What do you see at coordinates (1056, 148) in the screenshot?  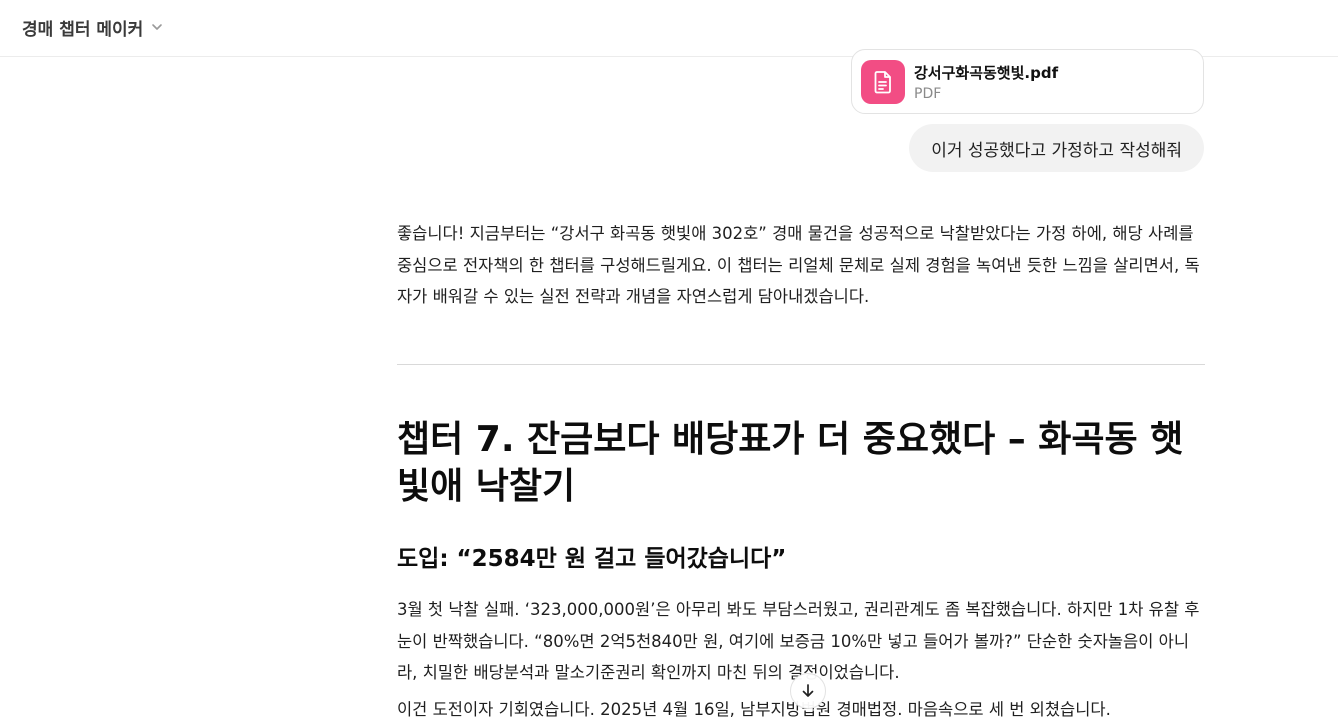 I see `user-message-bubble: 이거 성공했다고 가정하고 작성해줘` at bounding box center [1056, 148].